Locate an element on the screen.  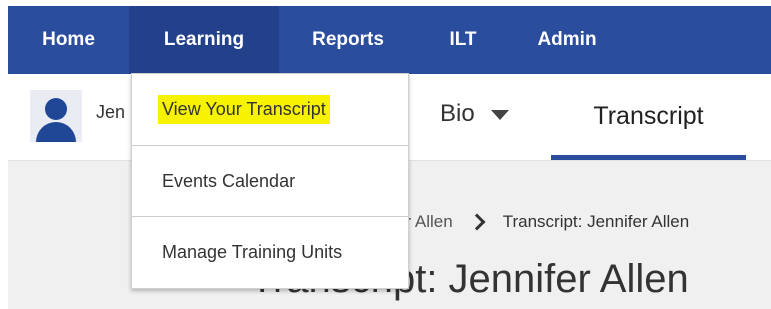
breadcrumb: er Allen Transcript: Jennifer Allen is located at coordinates (542, 222).